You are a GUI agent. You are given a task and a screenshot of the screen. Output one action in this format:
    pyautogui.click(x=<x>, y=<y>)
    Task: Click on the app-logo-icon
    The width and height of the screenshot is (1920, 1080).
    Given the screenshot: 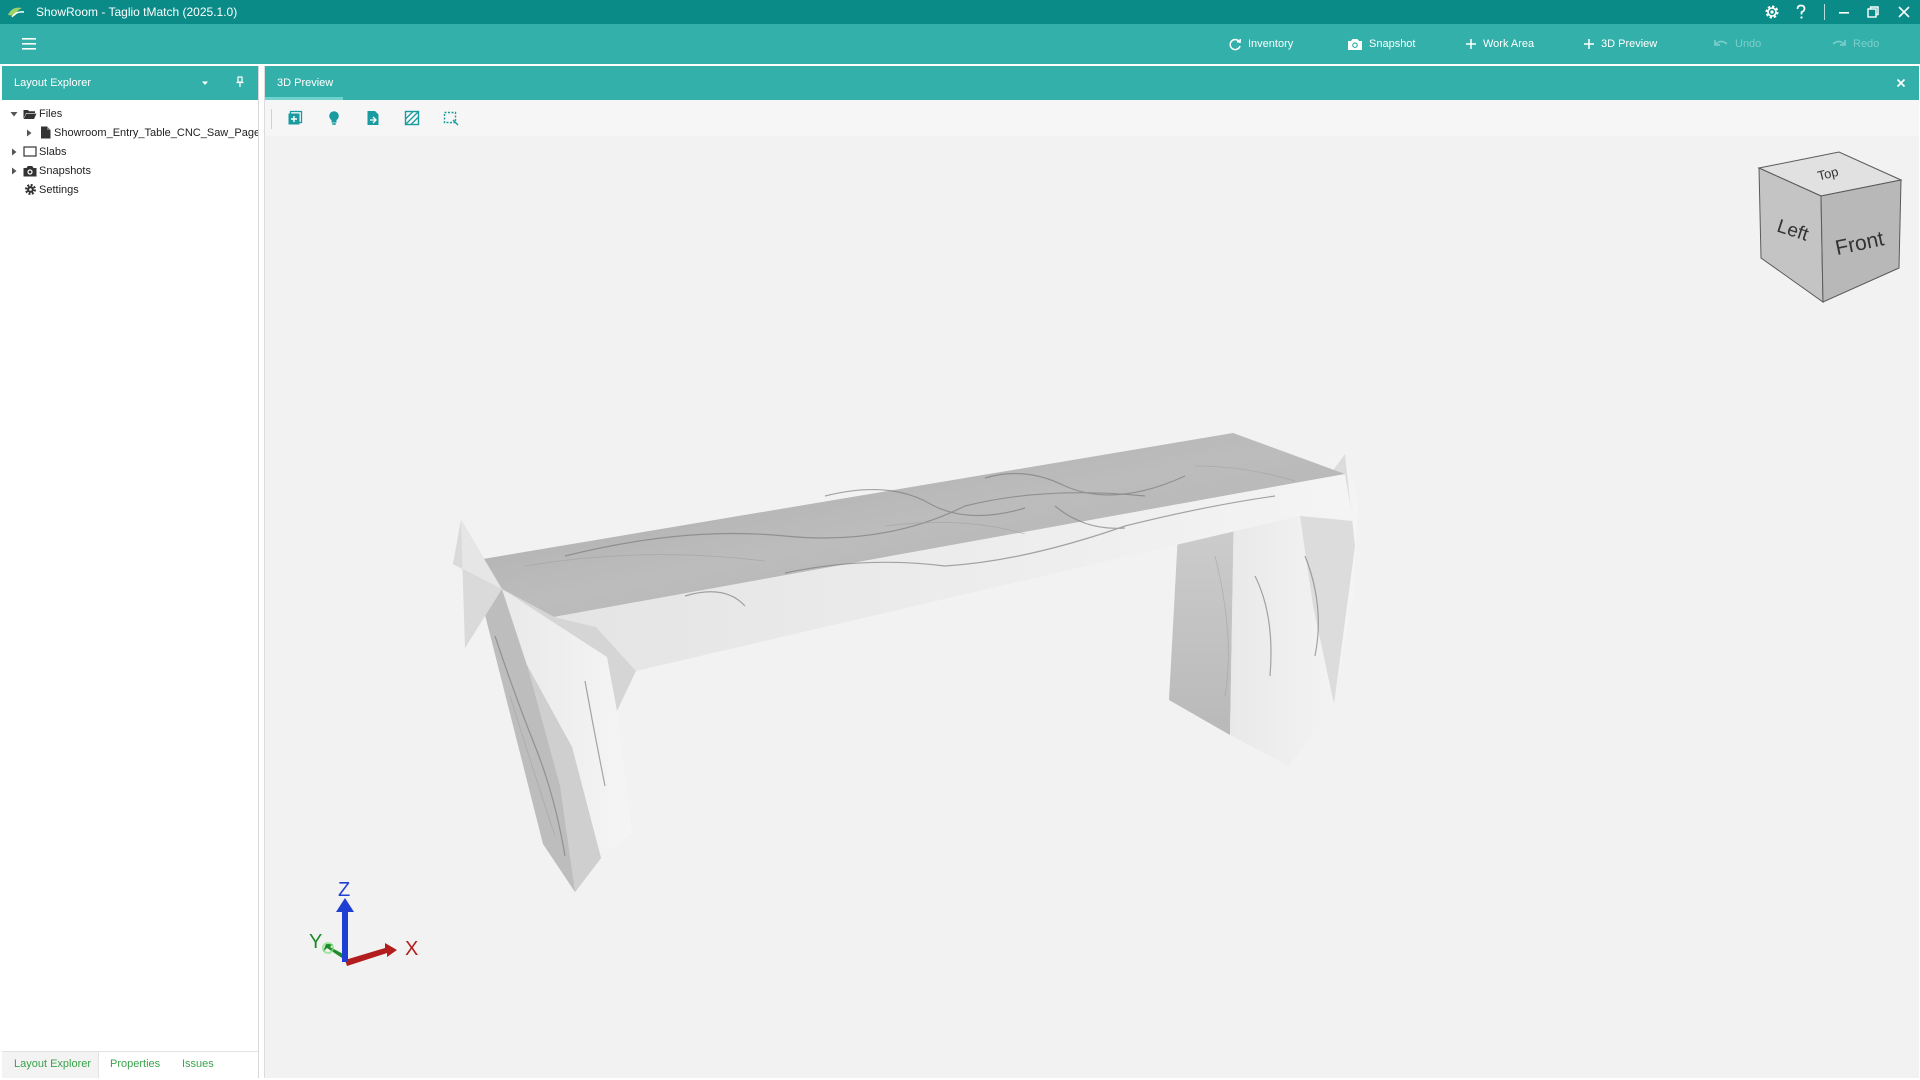 What is the action you would take?
    pyautogui.click(x=16, y=12)
    